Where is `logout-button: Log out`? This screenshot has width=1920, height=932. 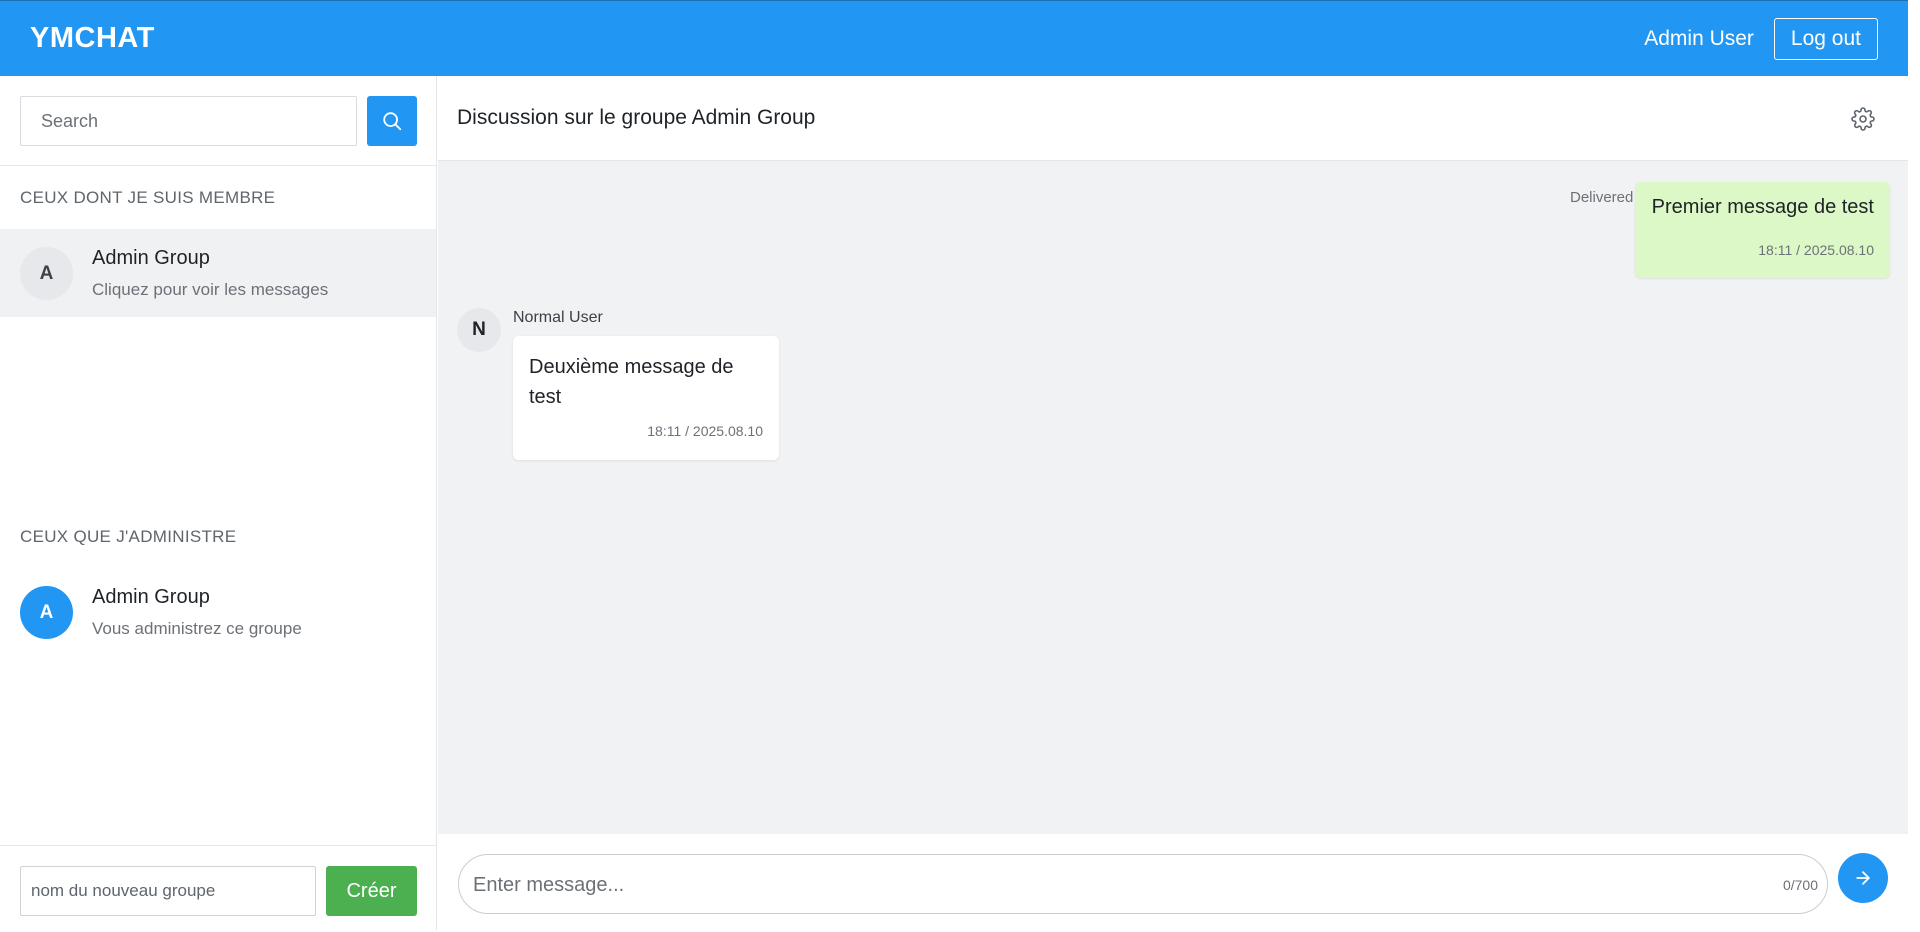
logout-button: Log out is located at coordinates (1825, 38).